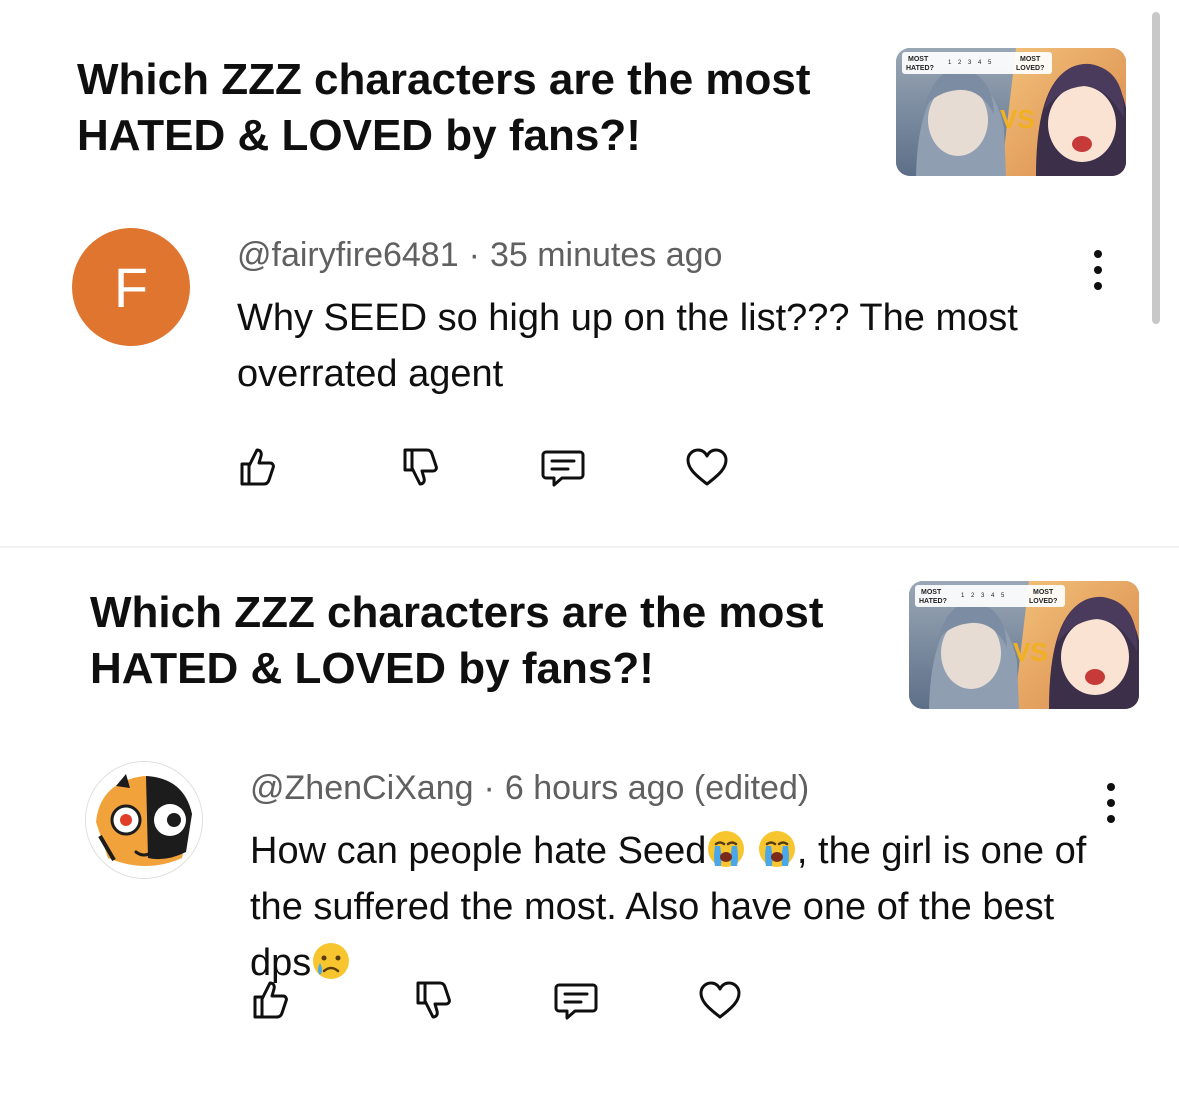  I want to click on avatar-image, so click(144, 820).